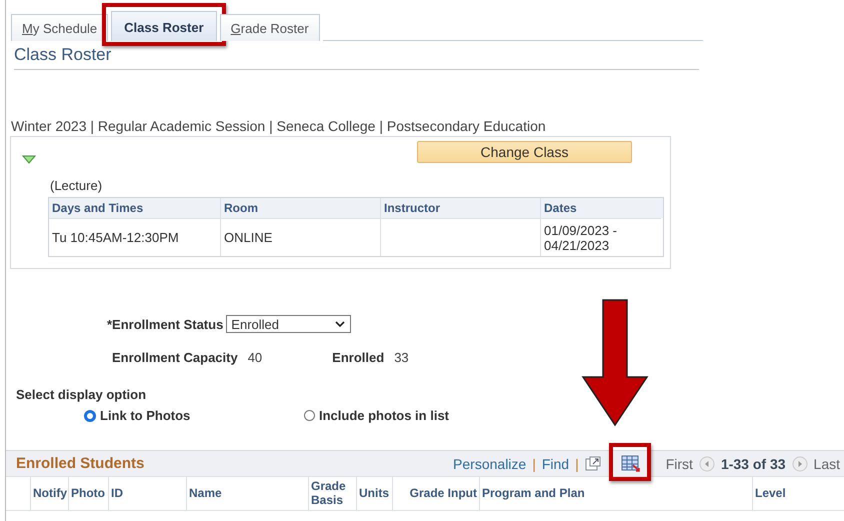  Describe the element at coordinates (289, 324) in the screenshot. I see `enrollment-status-dropdown: Enrolled` at that location.